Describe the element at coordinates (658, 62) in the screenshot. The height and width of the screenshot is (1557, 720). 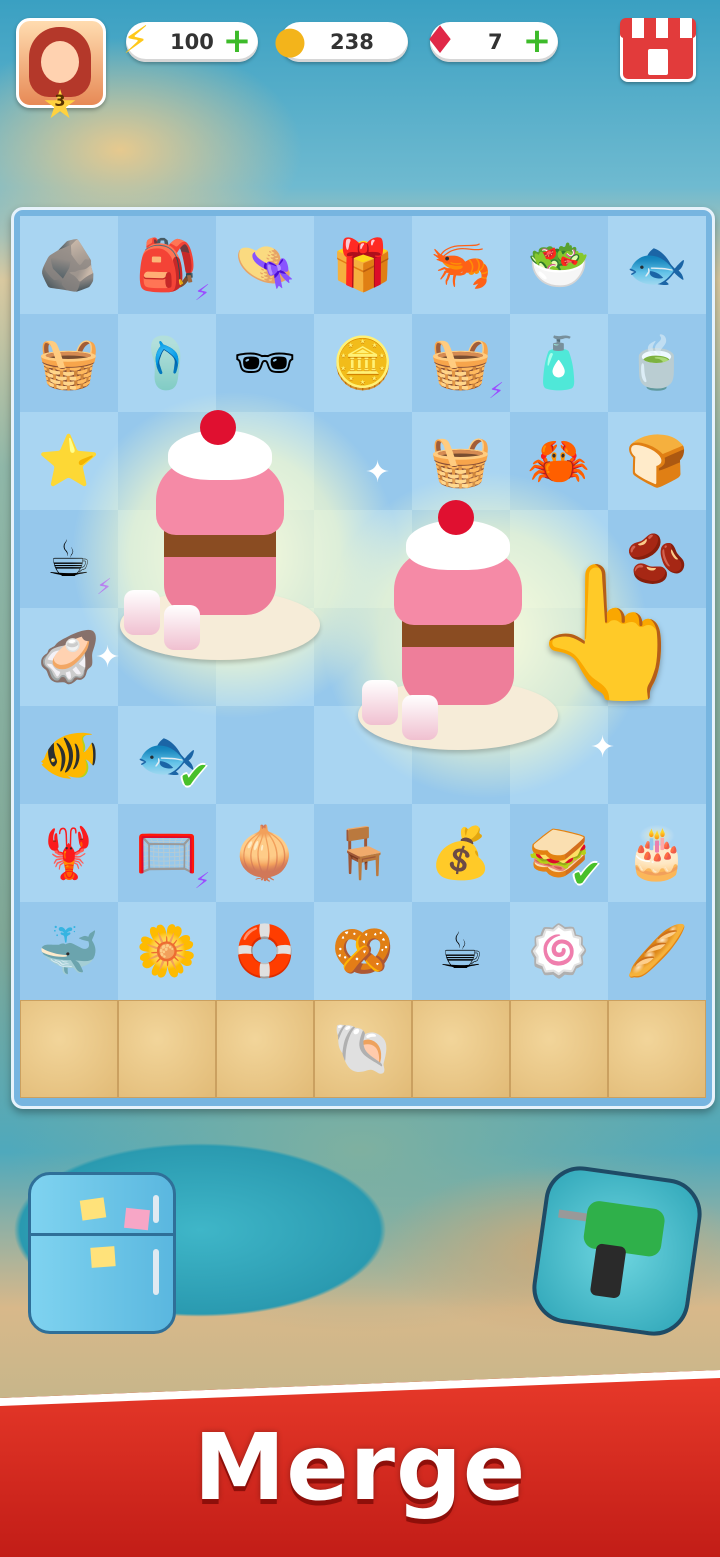
I see `shop-stall-icon` at that location.